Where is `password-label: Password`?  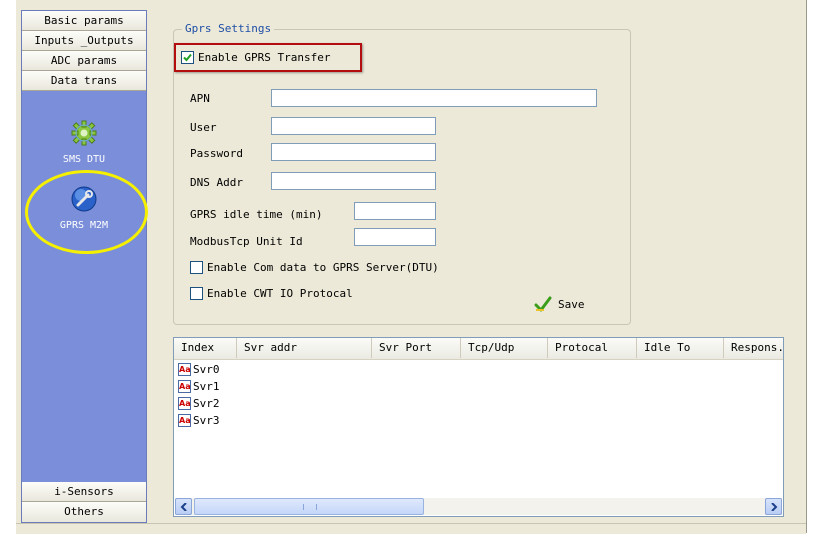 password-label: Password is located at coordinates (216, 153).